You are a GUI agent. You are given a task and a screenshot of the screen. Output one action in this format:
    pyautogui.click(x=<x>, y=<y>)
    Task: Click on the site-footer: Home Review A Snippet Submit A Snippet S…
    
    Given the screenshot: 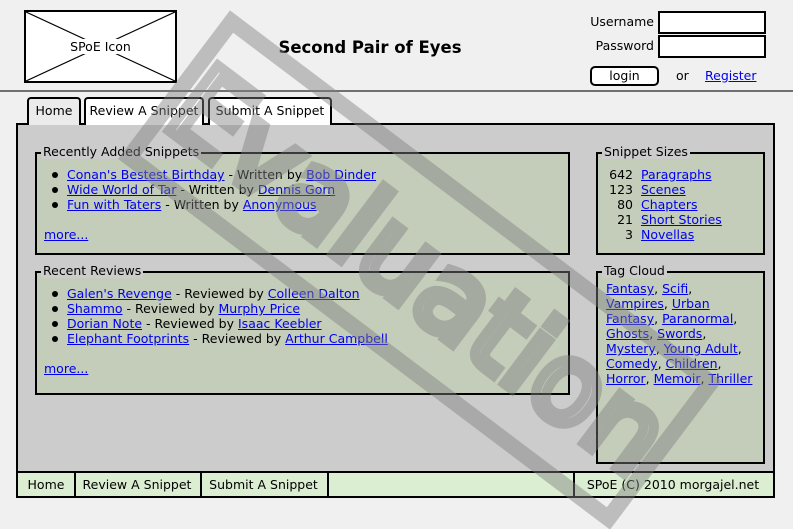 What is the action you would take?
    pyautogui.click(x=395, y=484)
    